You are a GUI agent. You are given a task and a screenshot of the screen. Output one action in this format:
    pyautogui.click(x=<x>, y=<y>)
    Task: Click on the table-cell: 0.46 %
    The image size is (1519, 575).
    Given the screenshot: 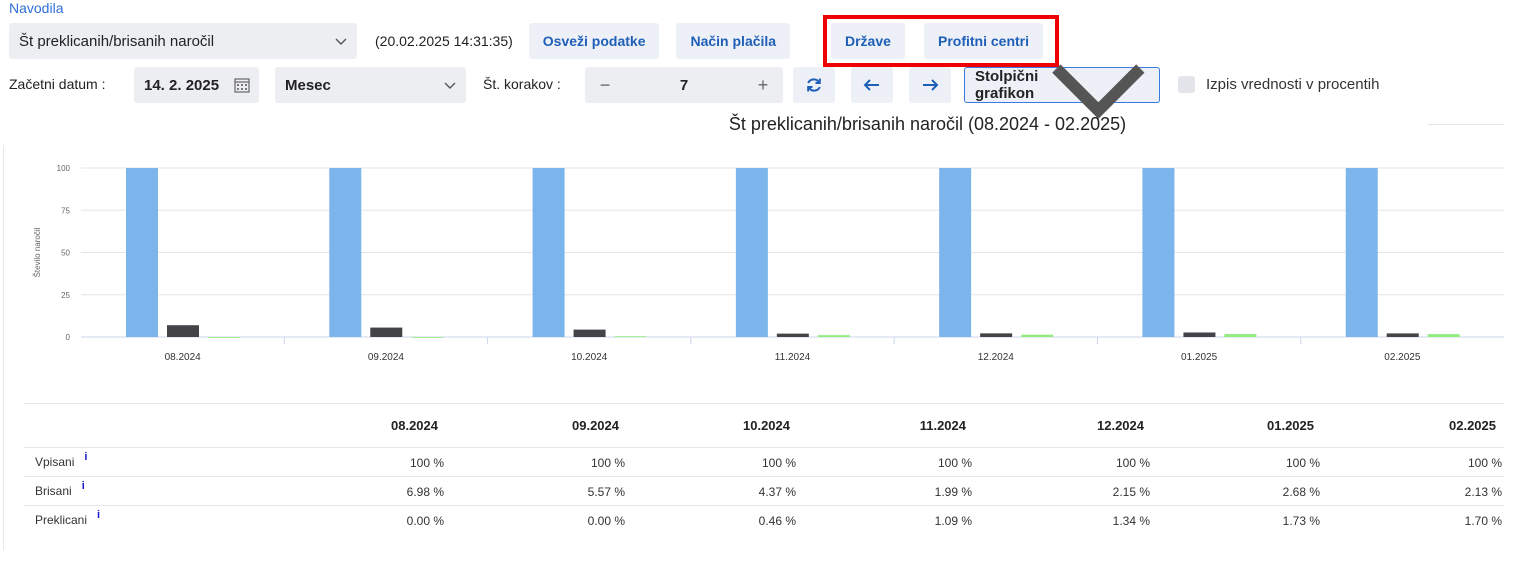 What is the action you would take?
    pyautogui.click(x=777, y=521)
    